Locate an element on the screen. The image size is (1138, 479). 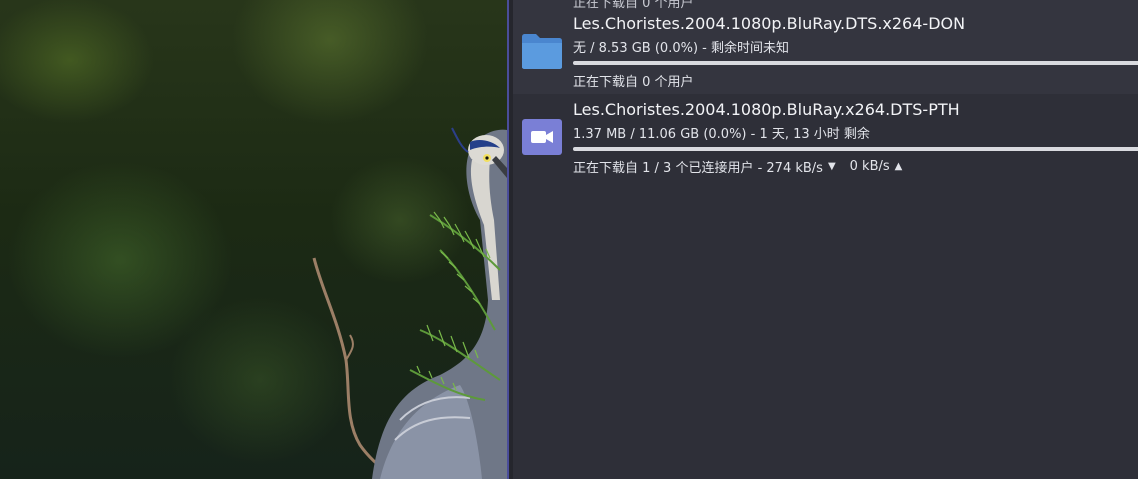
progress-text: 无 / 8.53 GB (0.0%) - 剩余时间未知 is located at coordinates (681, 48).